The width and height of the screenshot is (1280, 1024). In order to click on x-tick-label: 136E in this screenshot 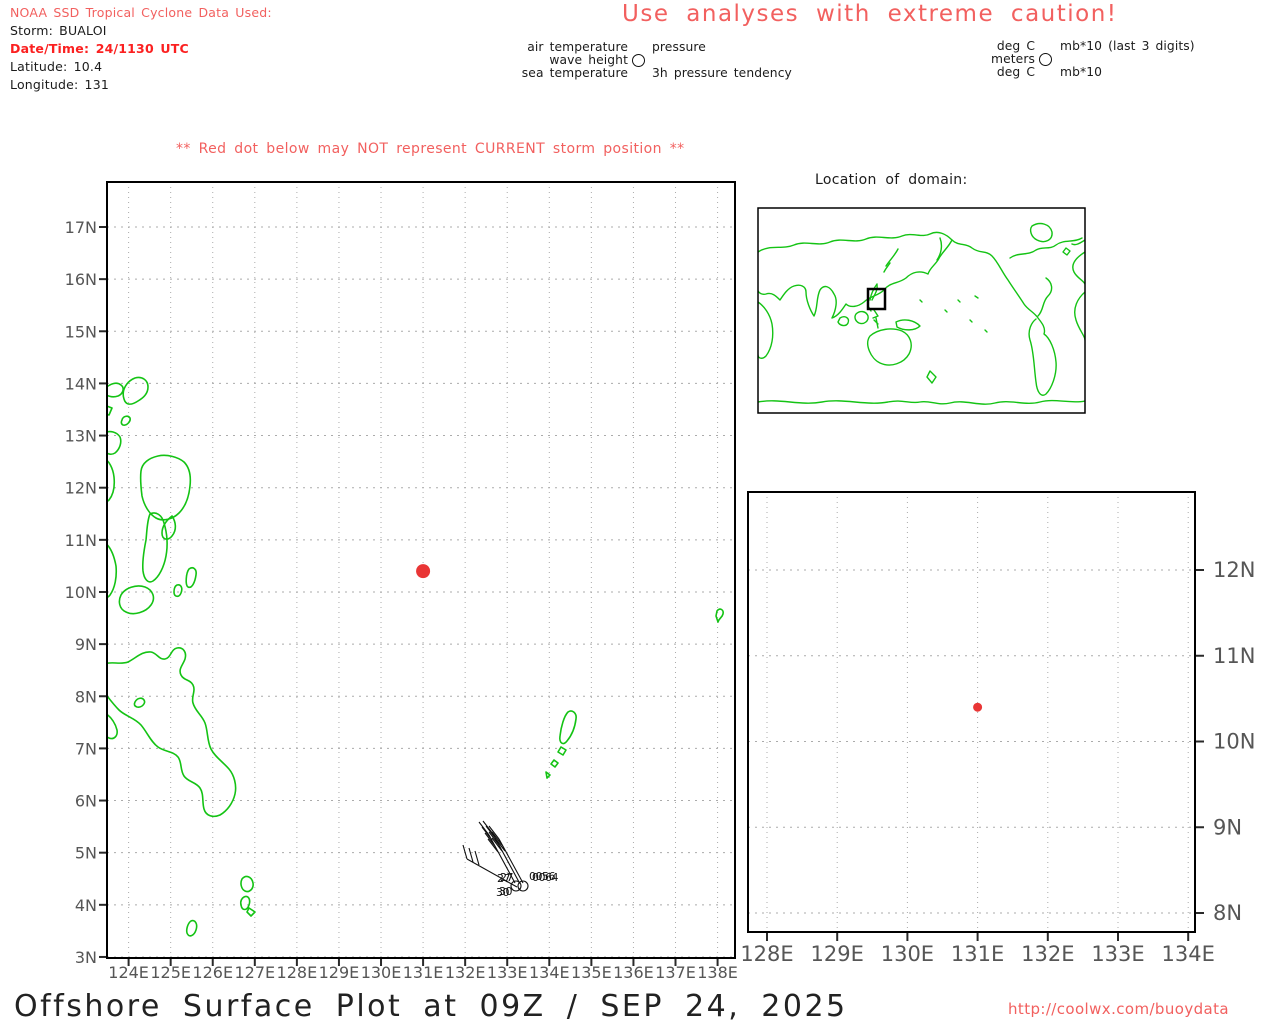, I will do `click(633, 972)`.